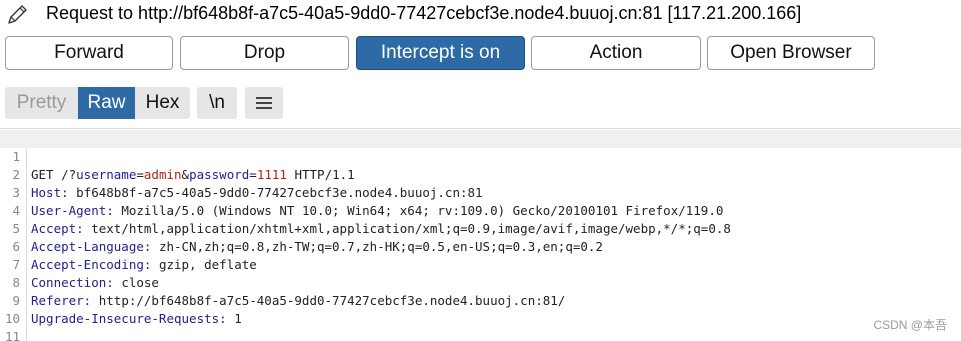  Describe the element at coordinates (480, 309) in the screenshot. I see `empty-line: 10` at that location.